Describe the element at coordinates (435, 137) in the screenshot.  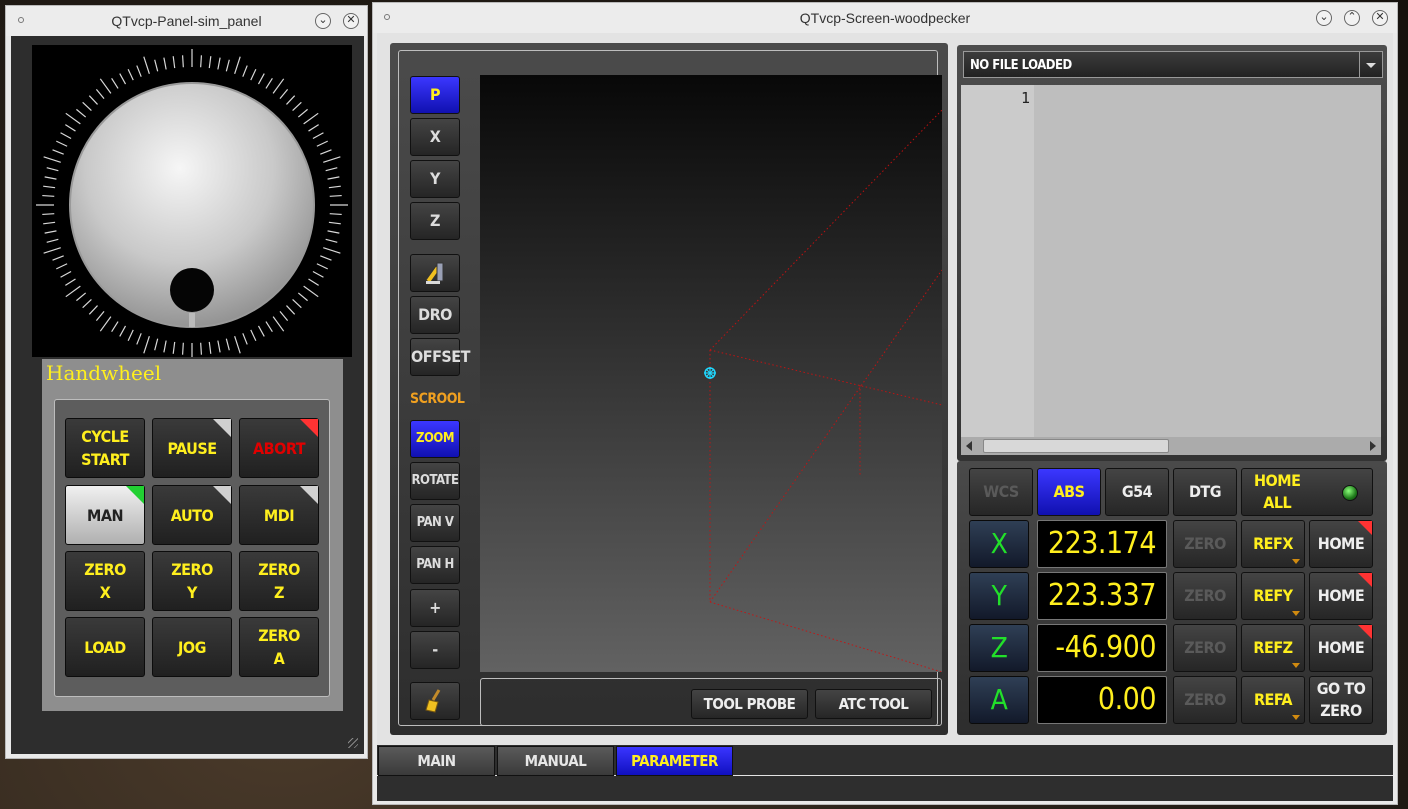
I see `view-x-button: X` at that location.